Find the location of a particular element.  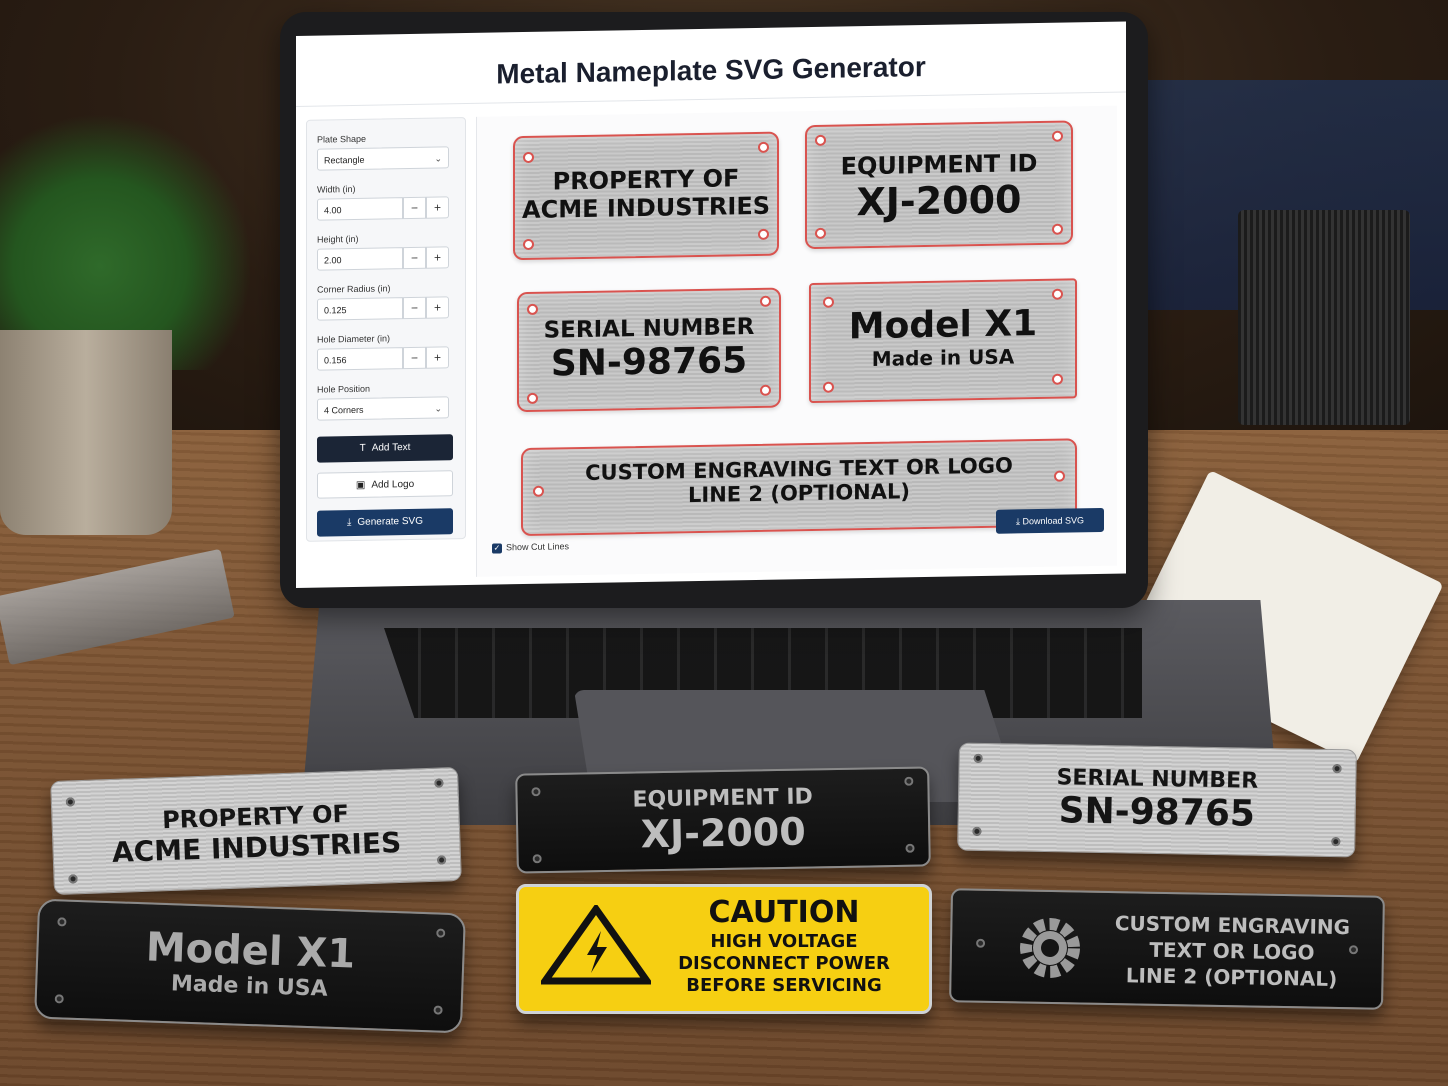

desk-plate-serial: SERIAL NUMBER SN-98765 is located at coordinates (1157, 800).